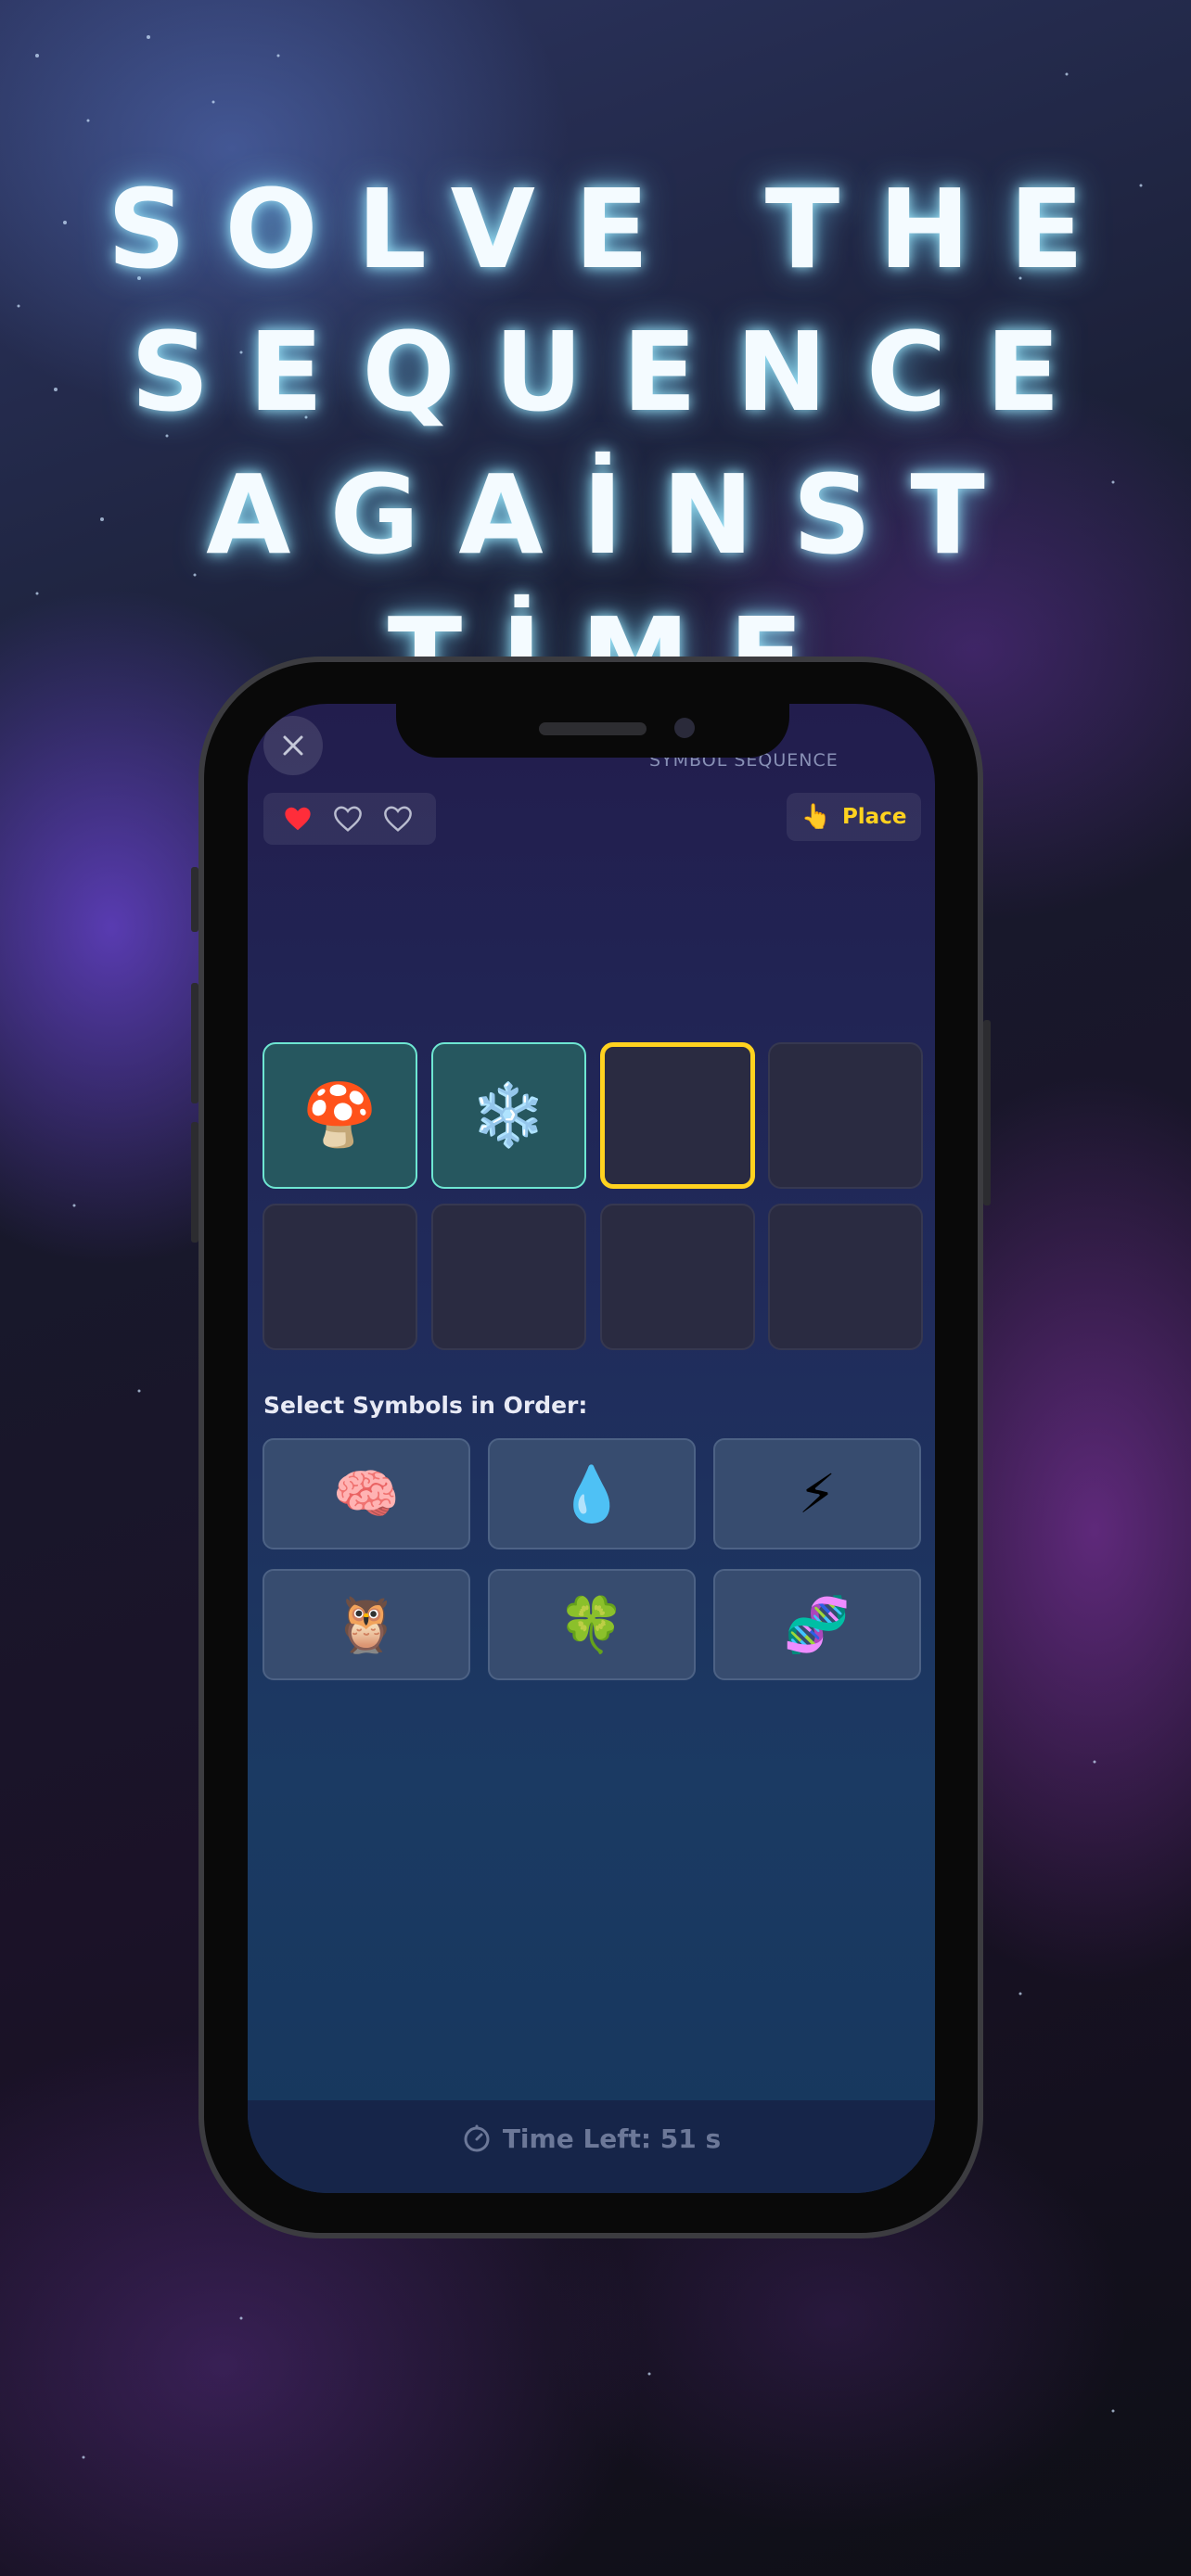 The width and height of the screenshot is (1191, 2576). Describe the element at coordinates (477, 2138) in the screenshot. I see `stopwatch-icon` at that location.